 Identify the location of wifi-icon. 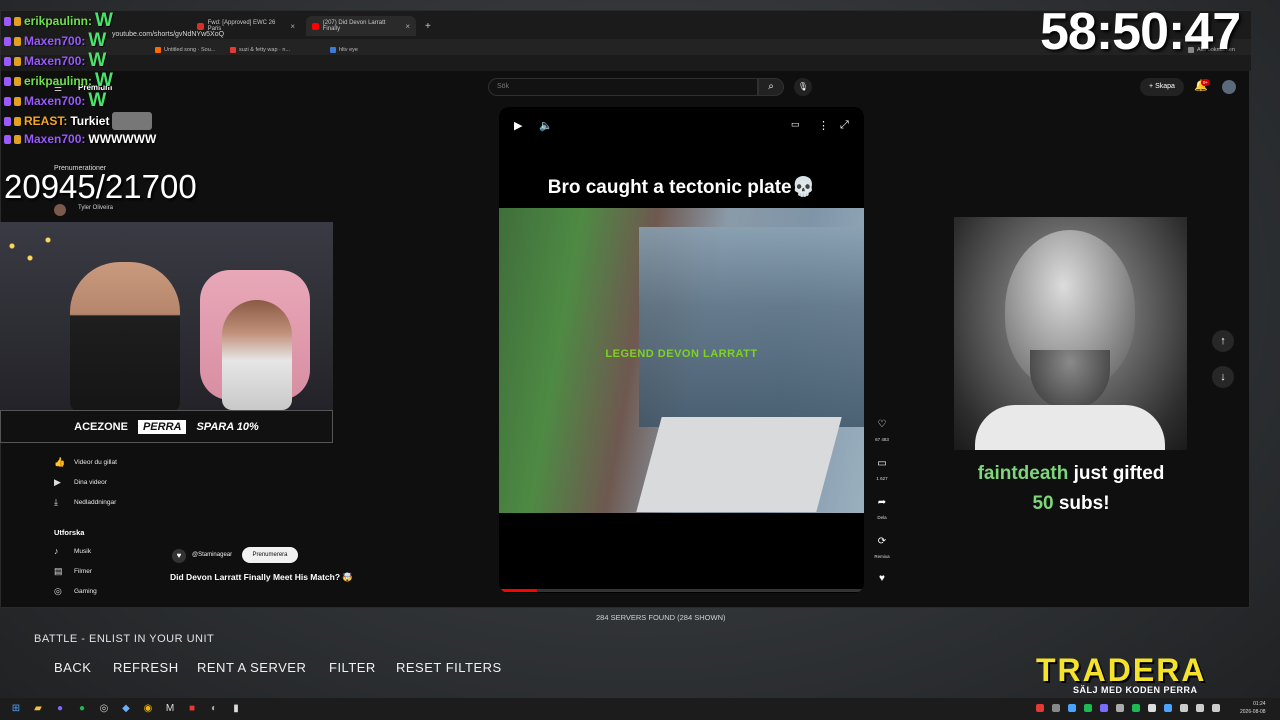
(1200, 708).